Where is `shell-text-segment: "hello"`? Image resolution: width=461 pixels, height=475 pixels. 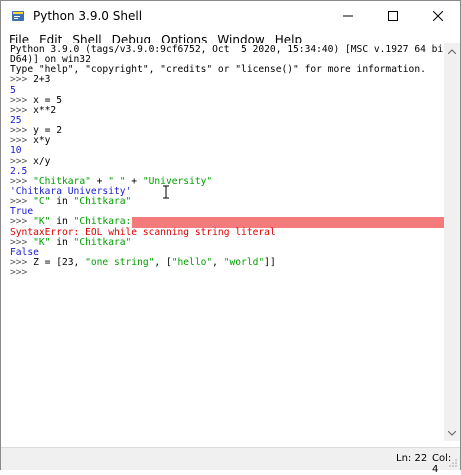
shell-text-segment: "hello" is located at coordinates (192, 262).